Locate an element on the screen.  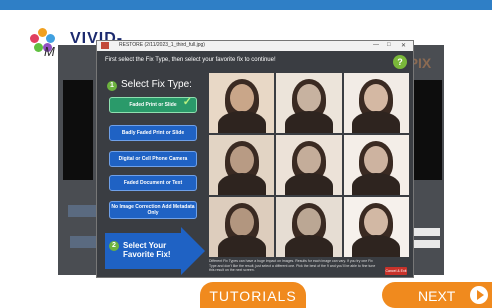
fix-type-label: No Image Correction Add Metadata Only is located at coordinates (153, 210).